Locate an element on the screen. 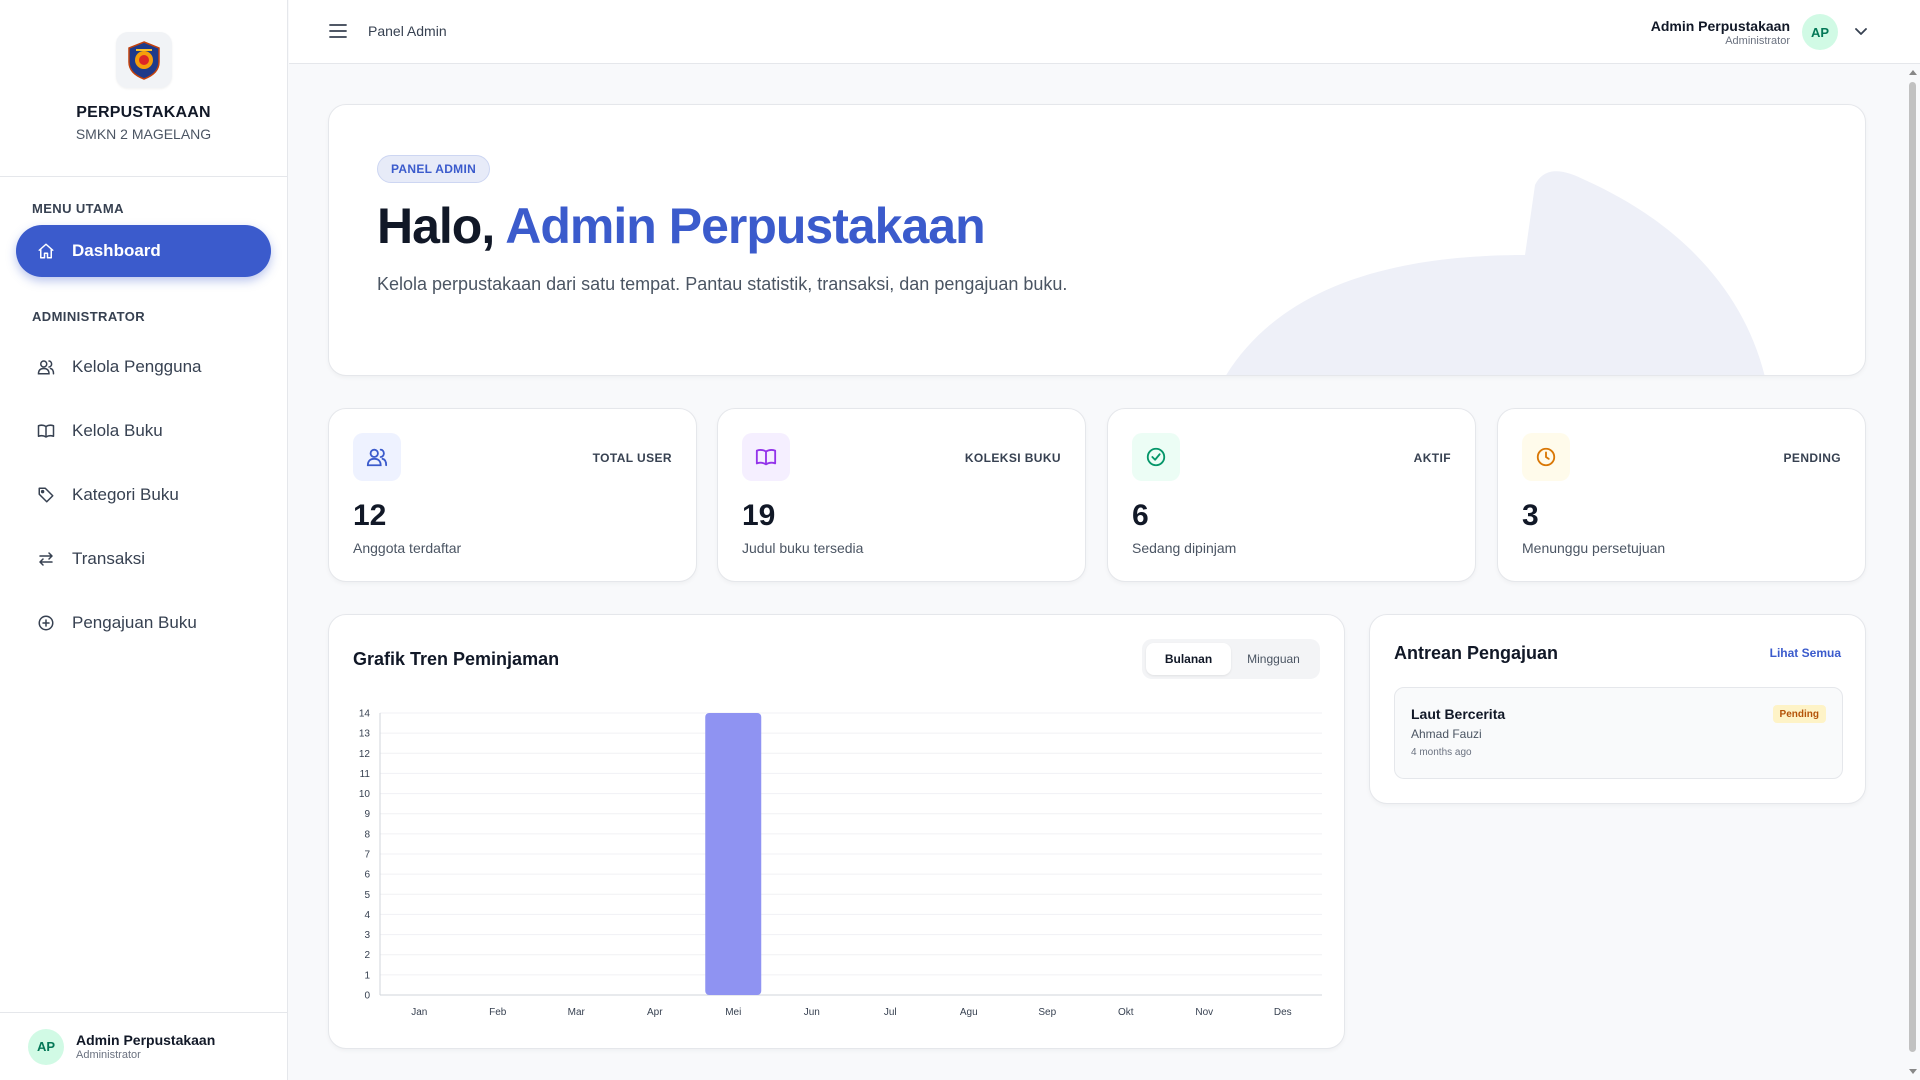 Image resolution: width=1920 pixels, height=1080 pixels. check-circle-icon is located at coordinates (1156, 457).